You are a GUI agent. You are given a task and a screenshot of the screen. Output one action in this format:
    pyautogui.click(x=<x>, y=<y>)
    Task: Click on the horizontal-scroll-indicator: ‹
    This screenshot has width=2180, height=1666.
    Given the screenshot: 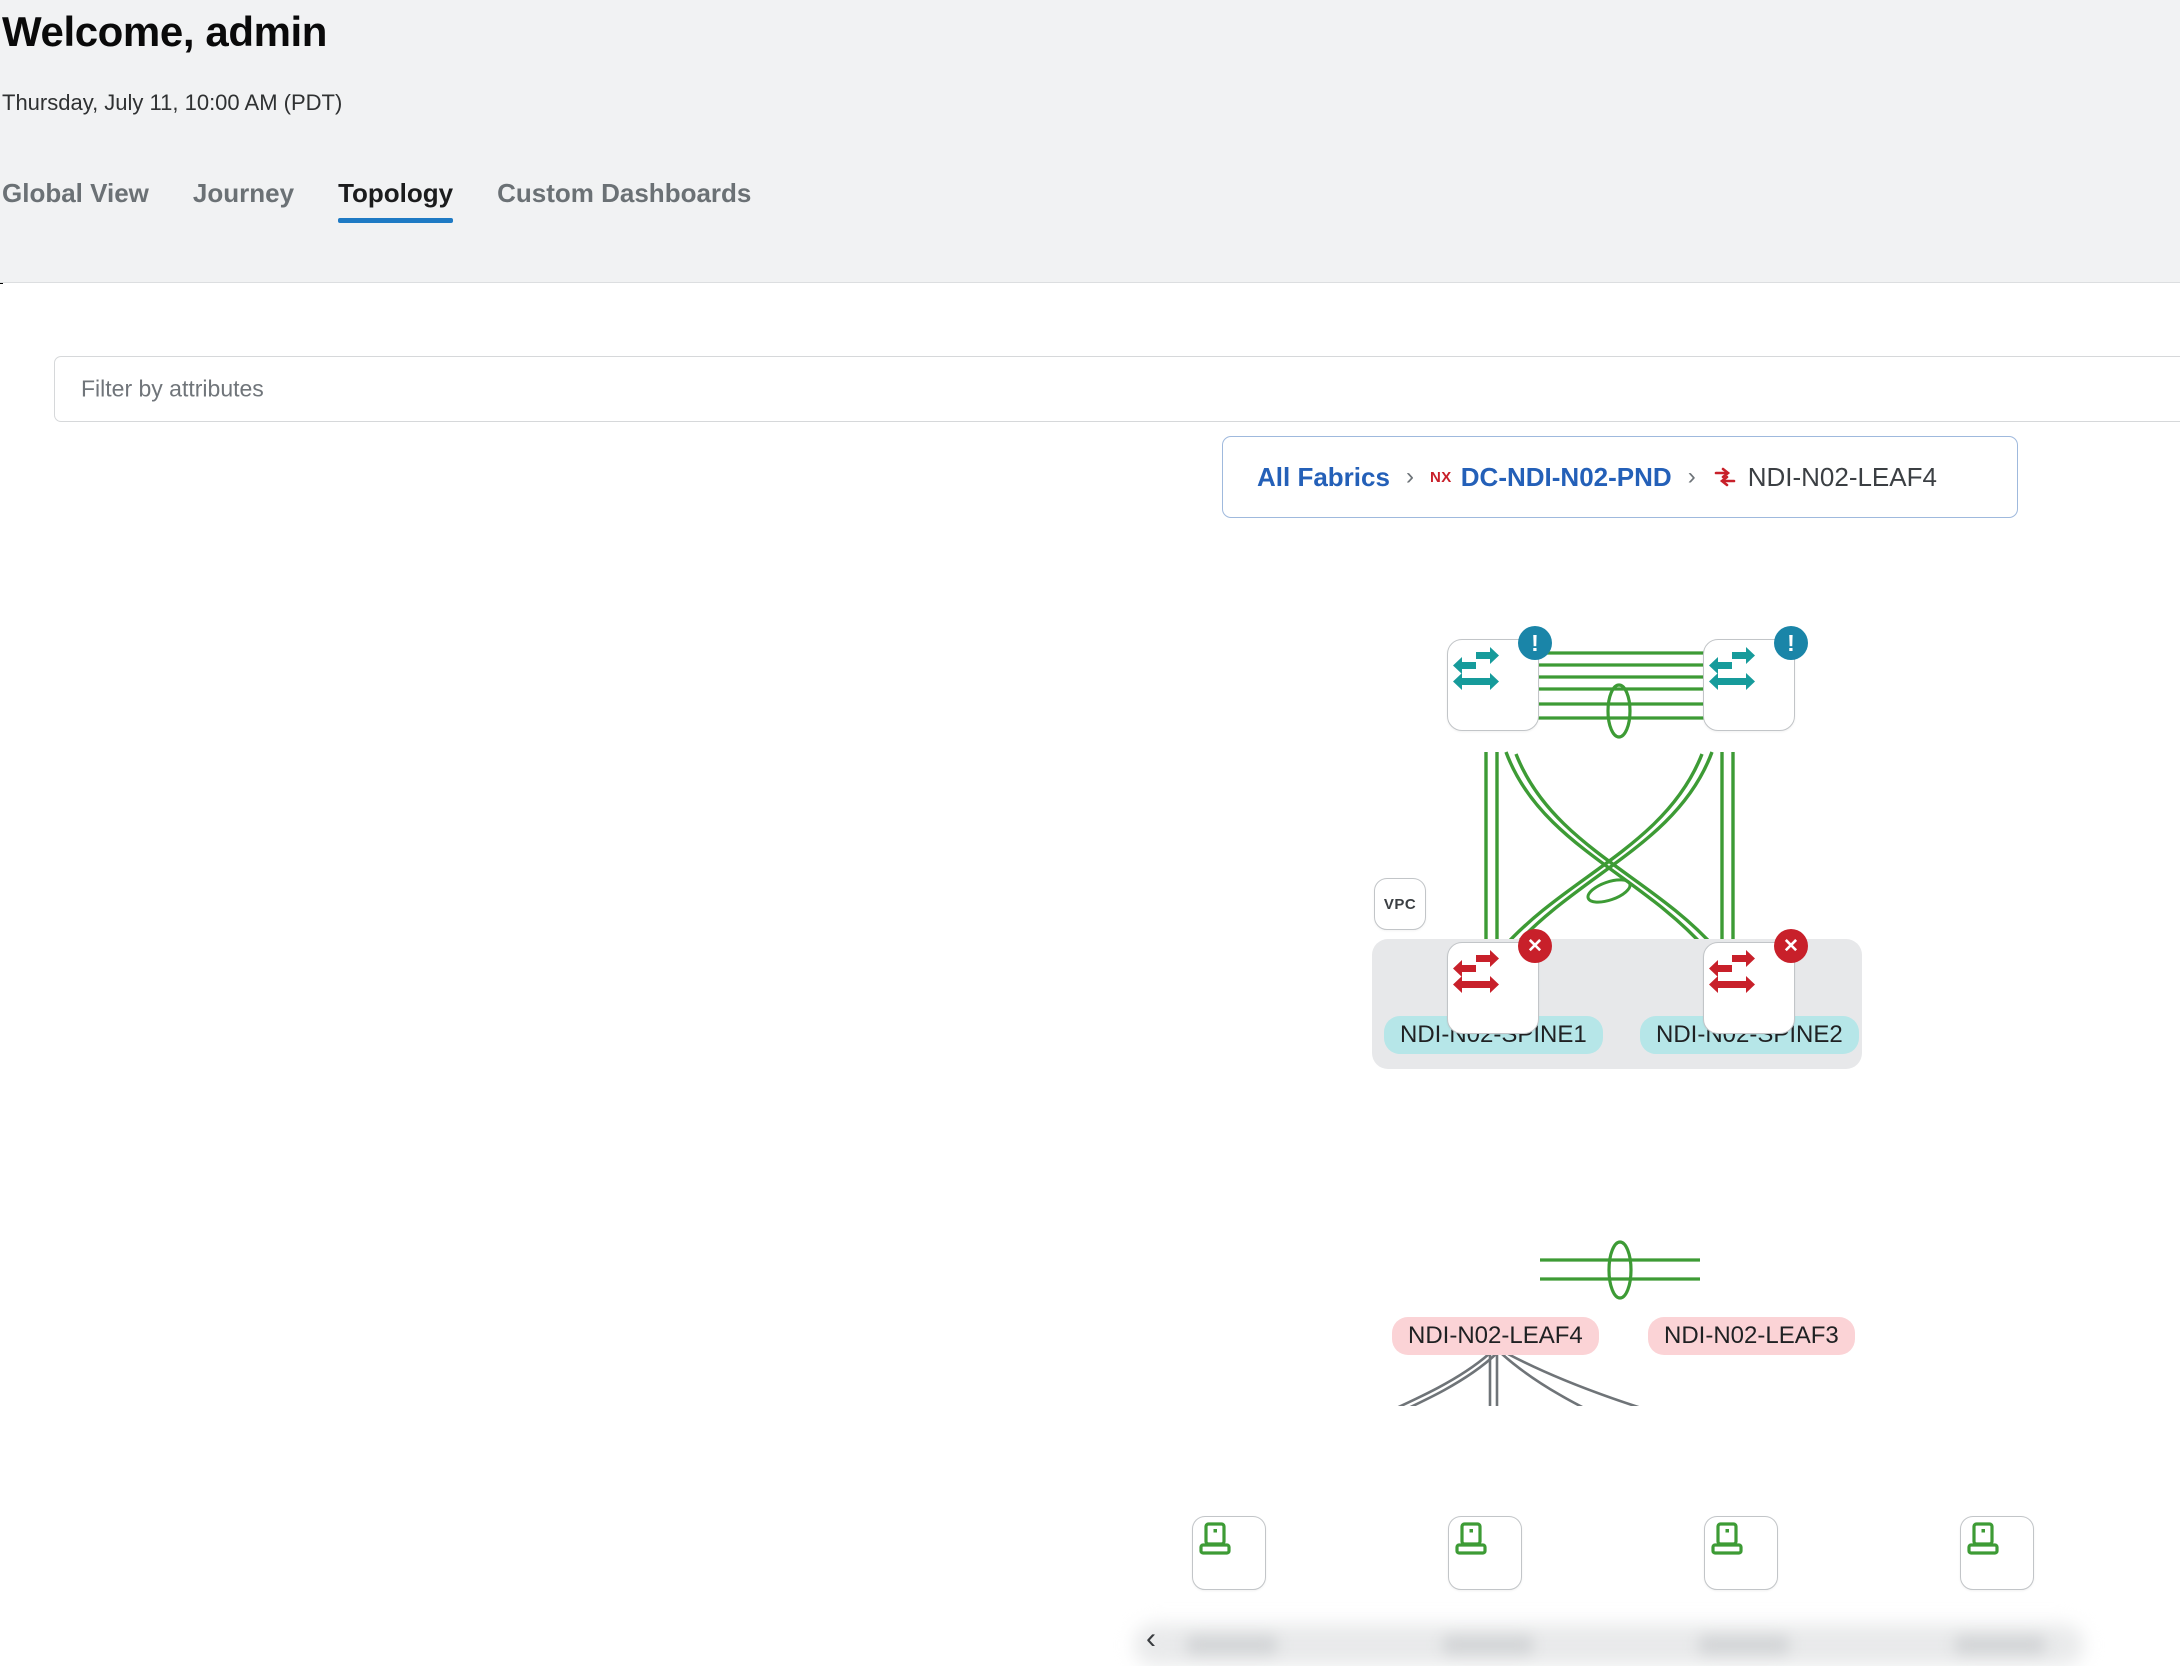 What is the action you would take?
    pyautogui.click(x=1151, y=1639)
    